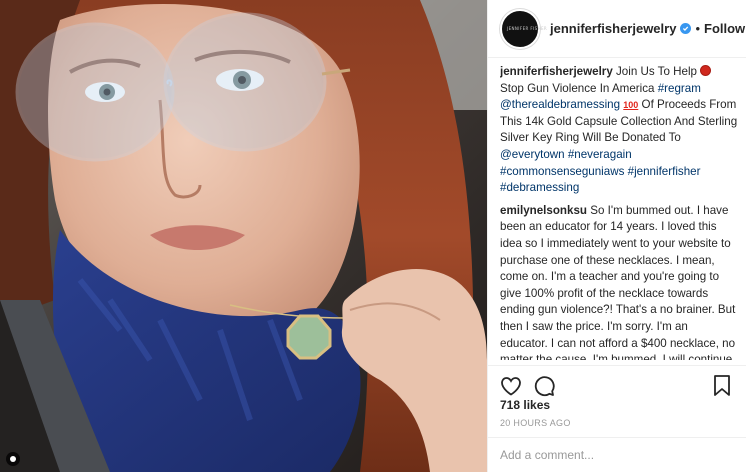  Describe the element at coordinates (631, 105) in the screenshot. I see `hundred-points-emoji-icon: 100` at that location.